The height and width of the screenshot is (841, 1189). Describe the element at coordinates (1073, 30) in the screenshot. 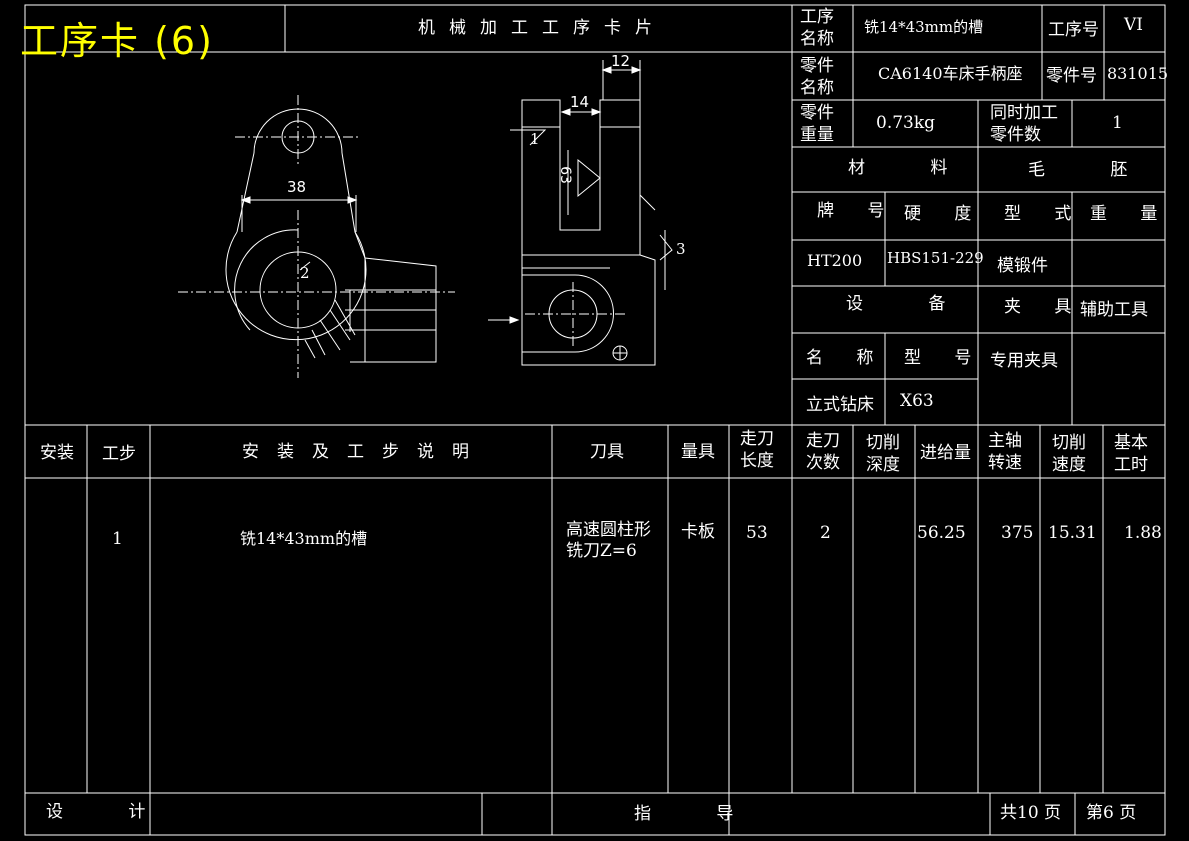

I see `process-no-label: 工序号` at that location.